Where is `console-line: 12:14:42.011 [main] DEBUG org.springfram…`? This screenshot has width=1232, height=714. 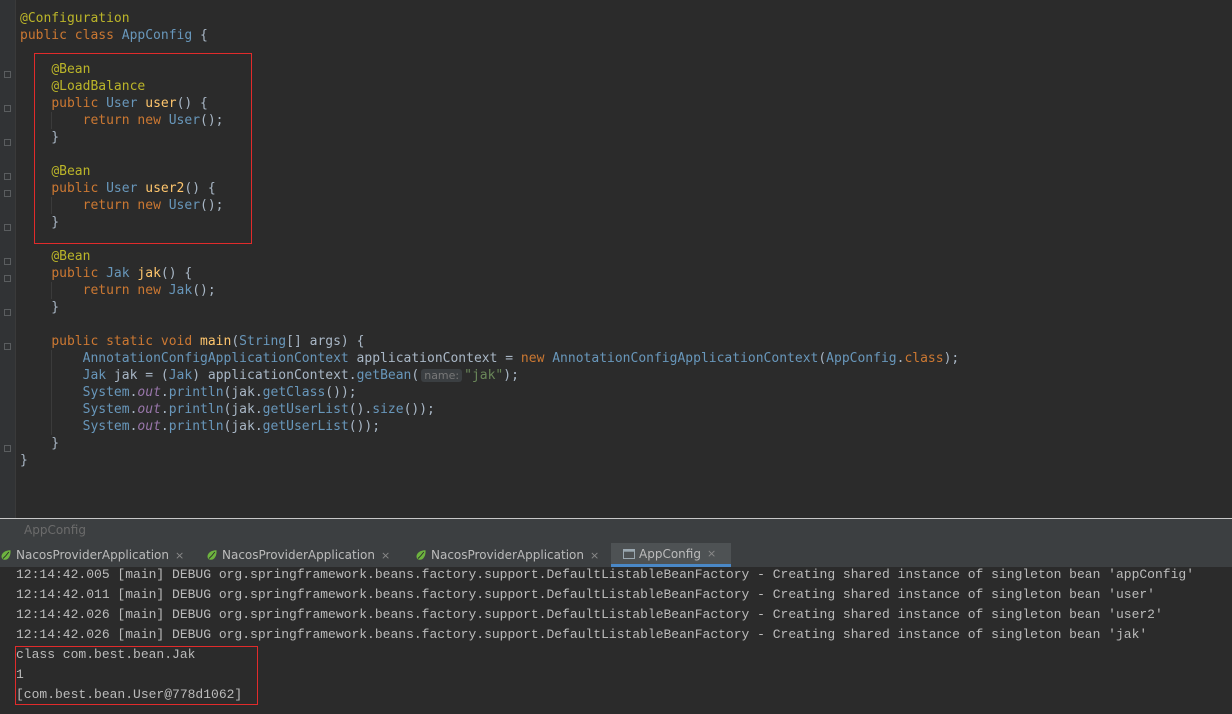 console-line: 12:14:42.011 [main] DEBUG org.springfram… is located at coordinates (585, 594).